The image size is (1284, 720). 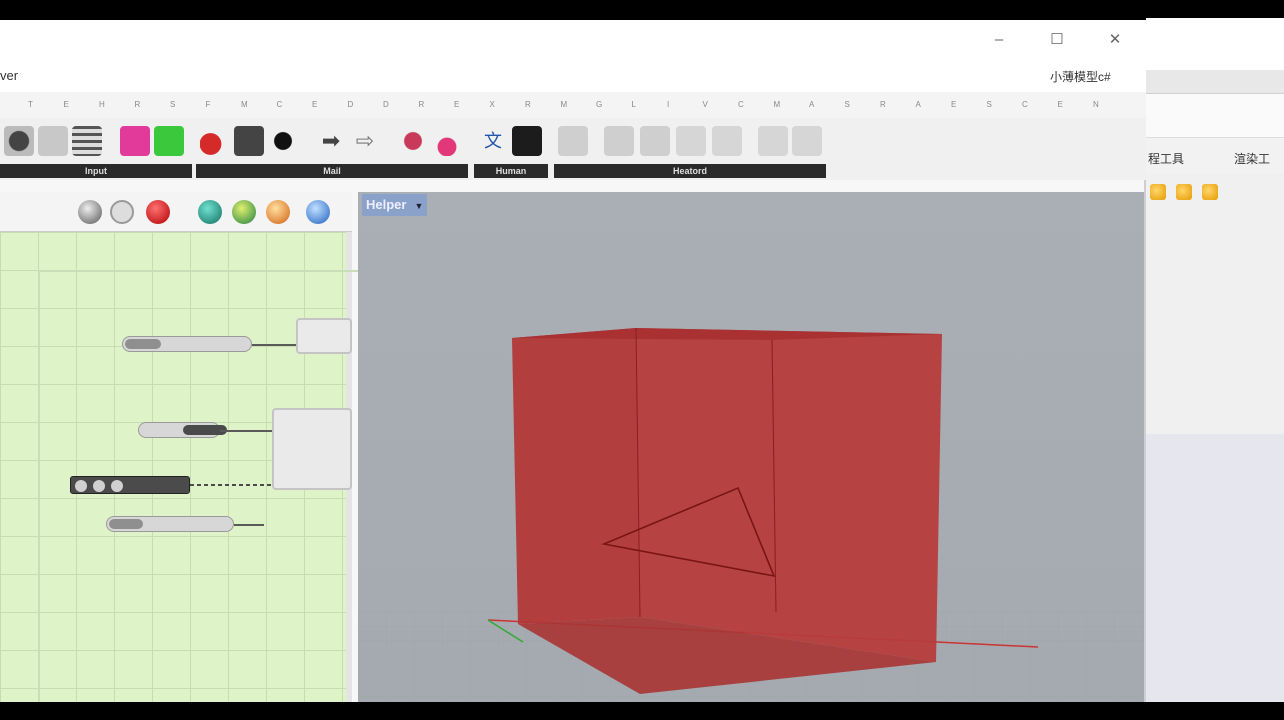 What do you see at coordinates (576, 476) in the screenshot?
I see `box-left-face` at bounding box center [576, 476].